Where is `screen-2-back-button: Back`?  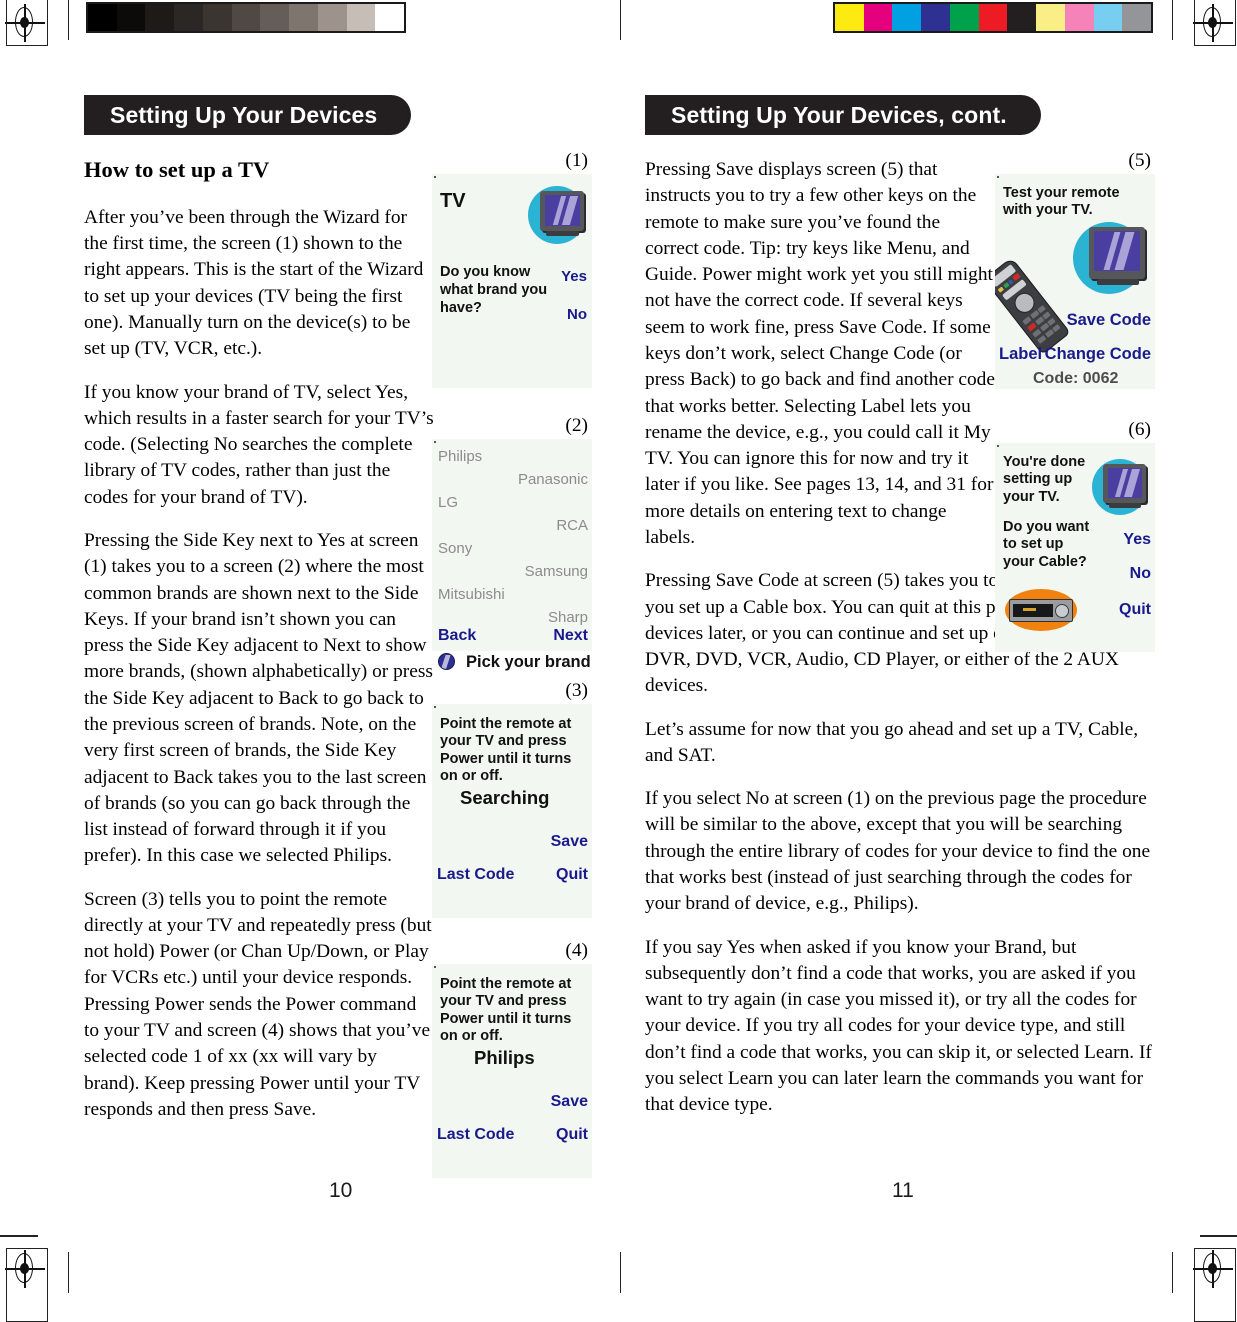
screen-2-back-button: Back is located at coordinates (457, 636).